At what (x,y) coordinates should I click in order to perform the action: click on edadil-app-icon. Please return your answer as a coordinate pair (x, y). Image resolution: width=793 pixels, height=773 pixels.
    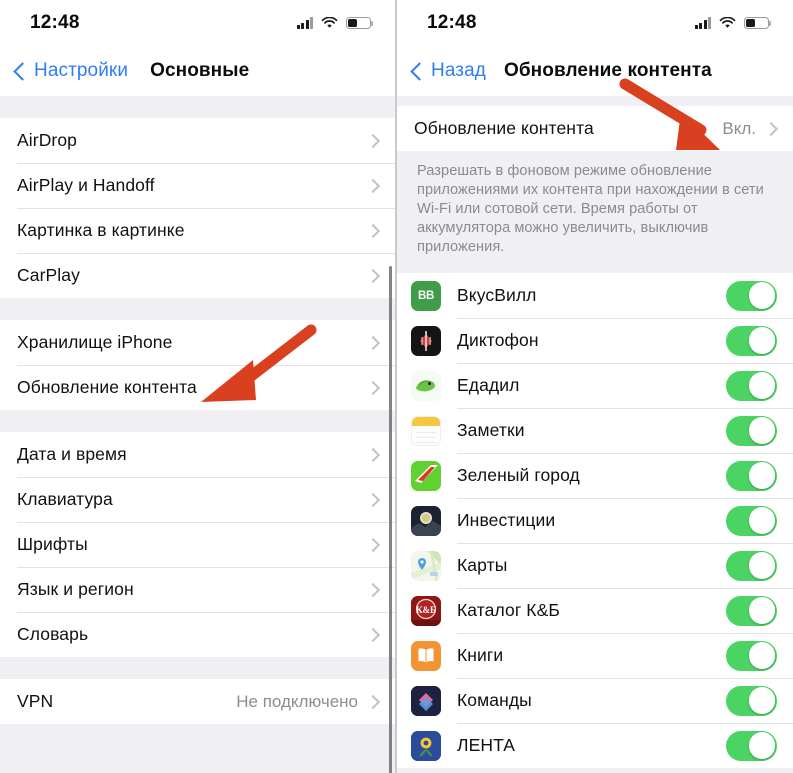
    Looking at the image, I should click on (426, 385).